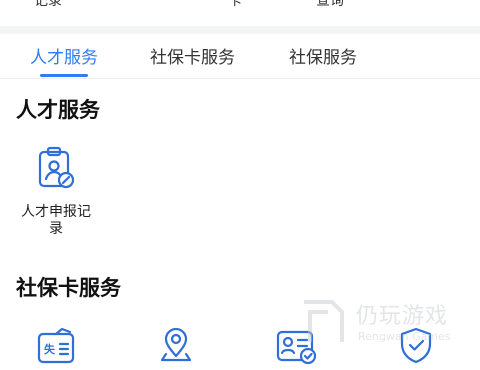 This screenshot has width=480, height=370. I want to click on id-card-check-icon, so click(296, 348).